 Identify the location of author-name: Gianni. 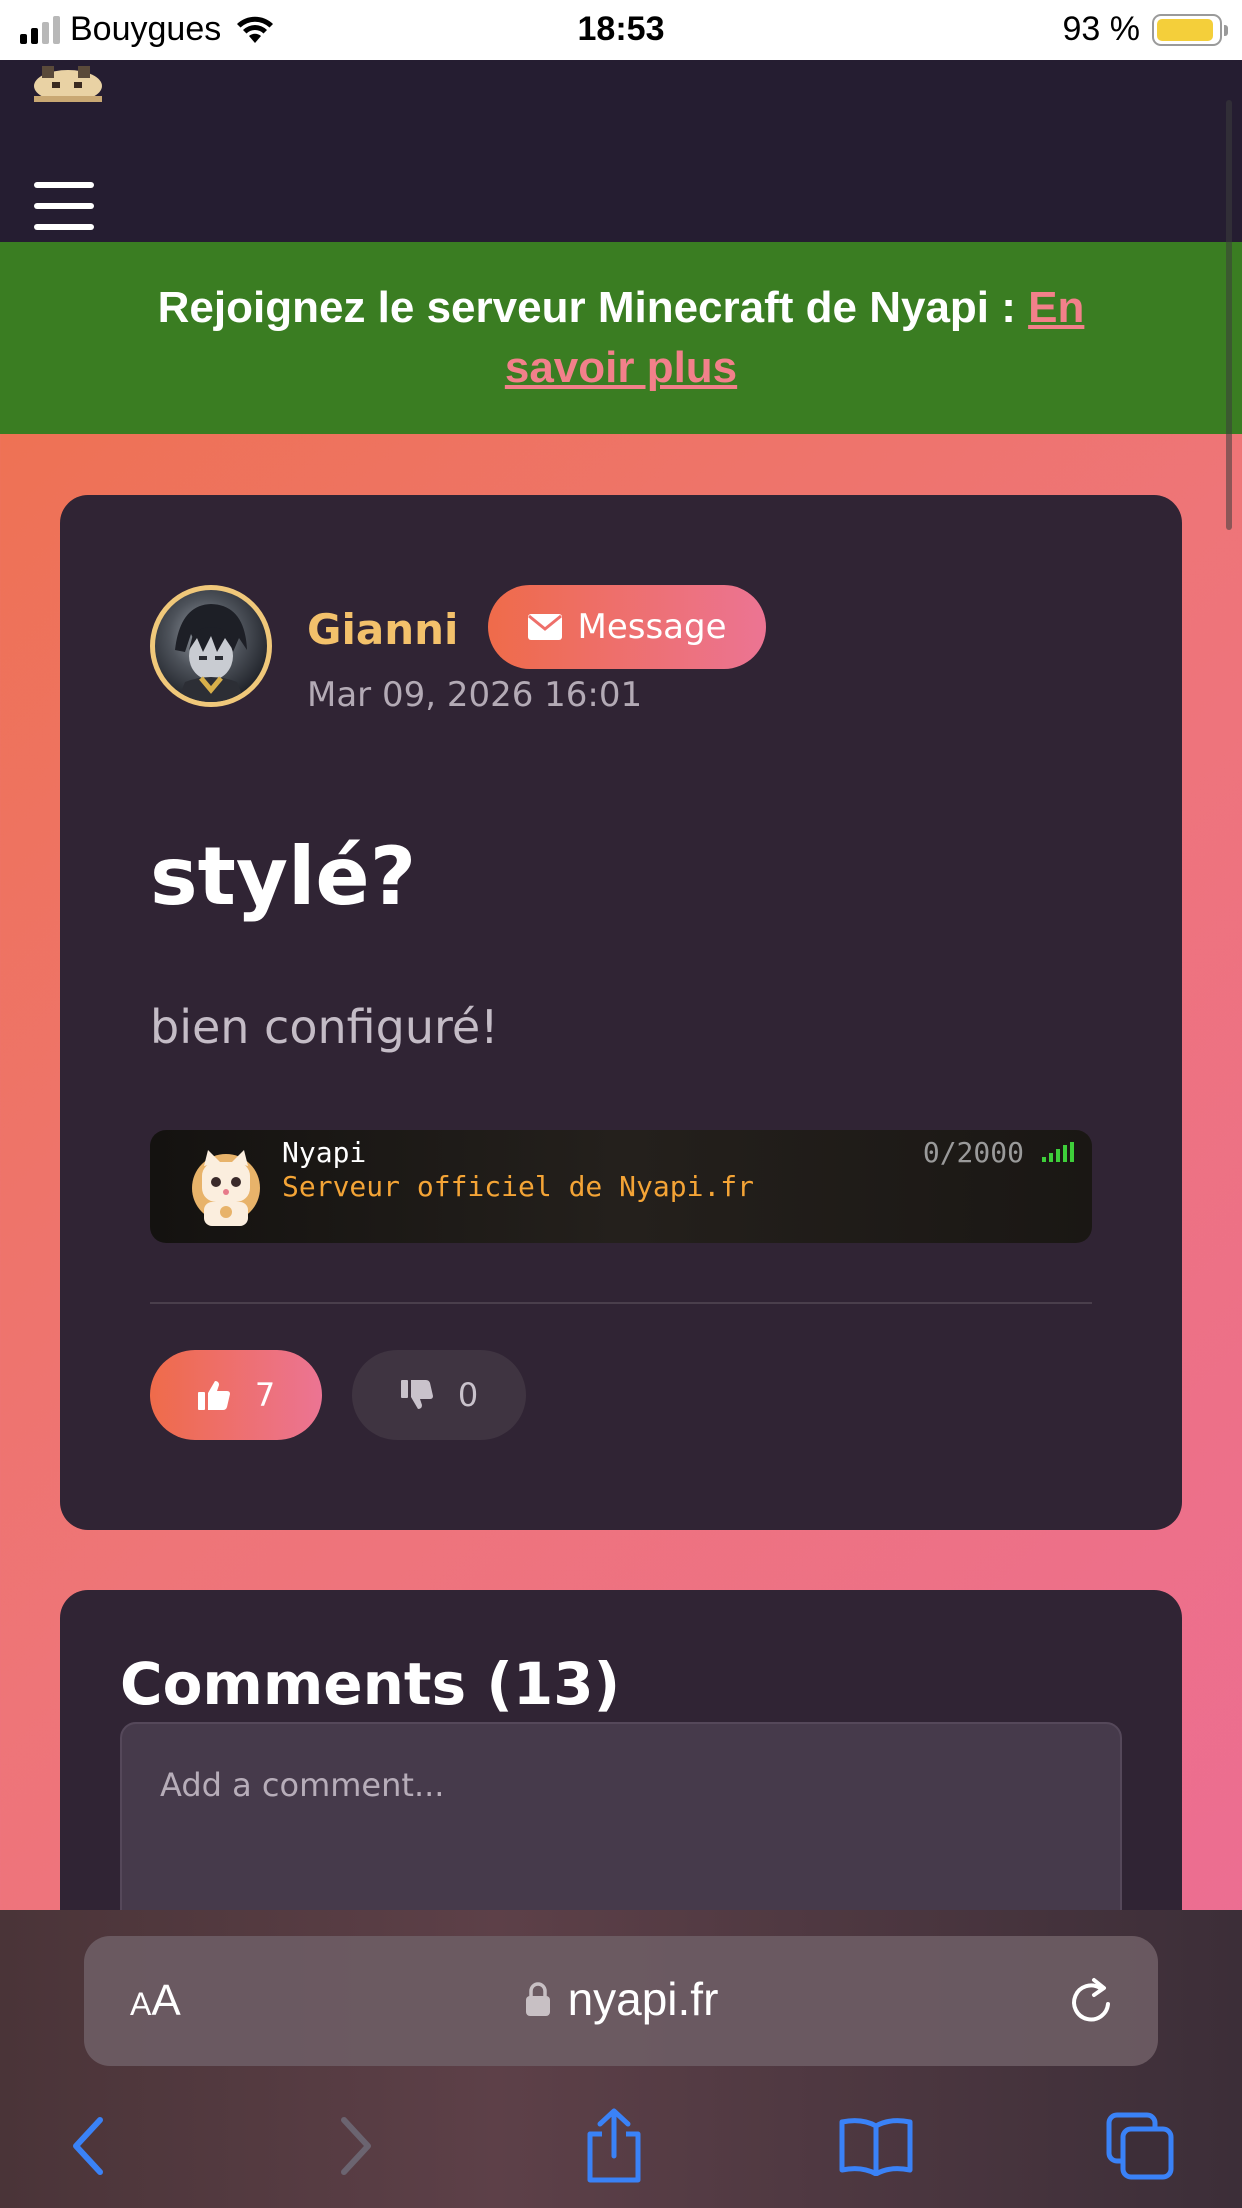
(382, 629).